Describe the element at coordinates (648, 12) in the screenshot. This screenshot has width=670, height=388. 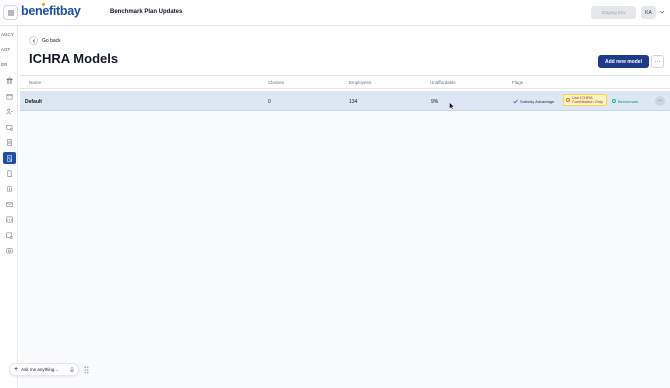
I see `avatar: KA` at that location.